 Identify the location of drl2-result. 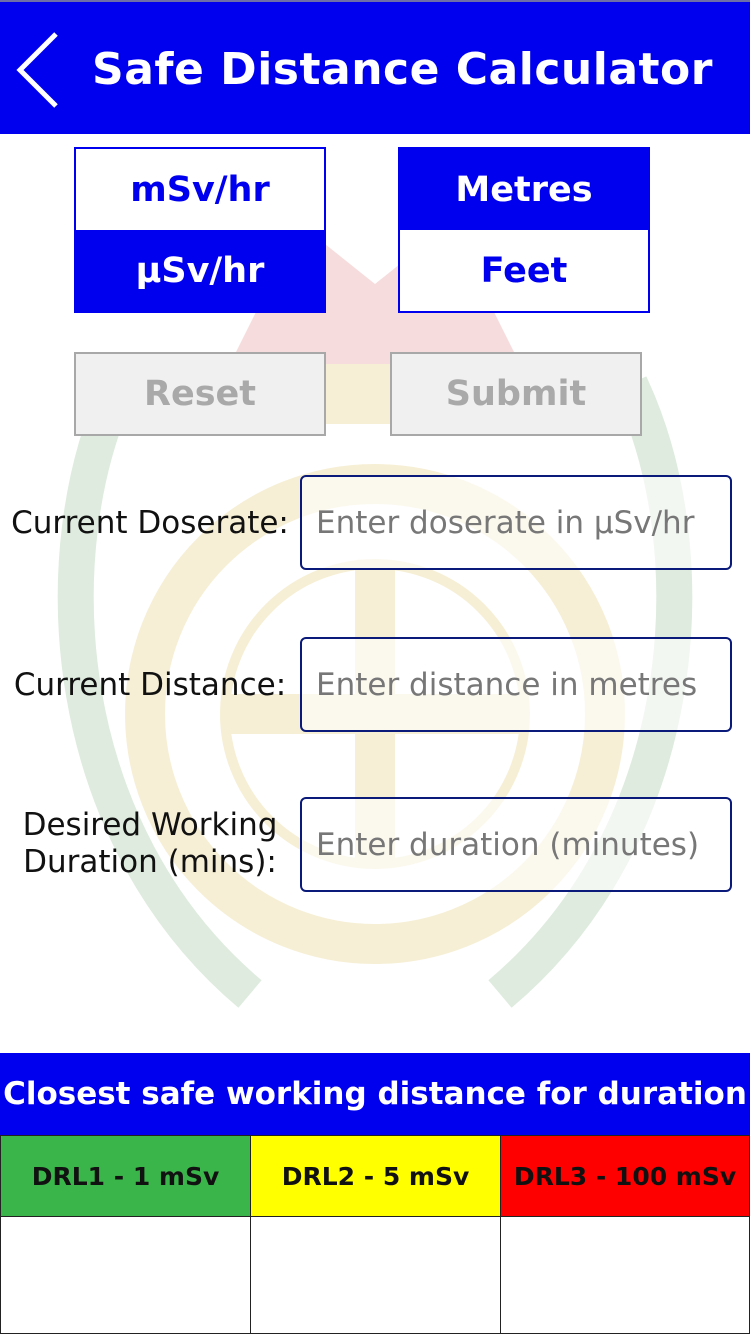
(375, 1275).